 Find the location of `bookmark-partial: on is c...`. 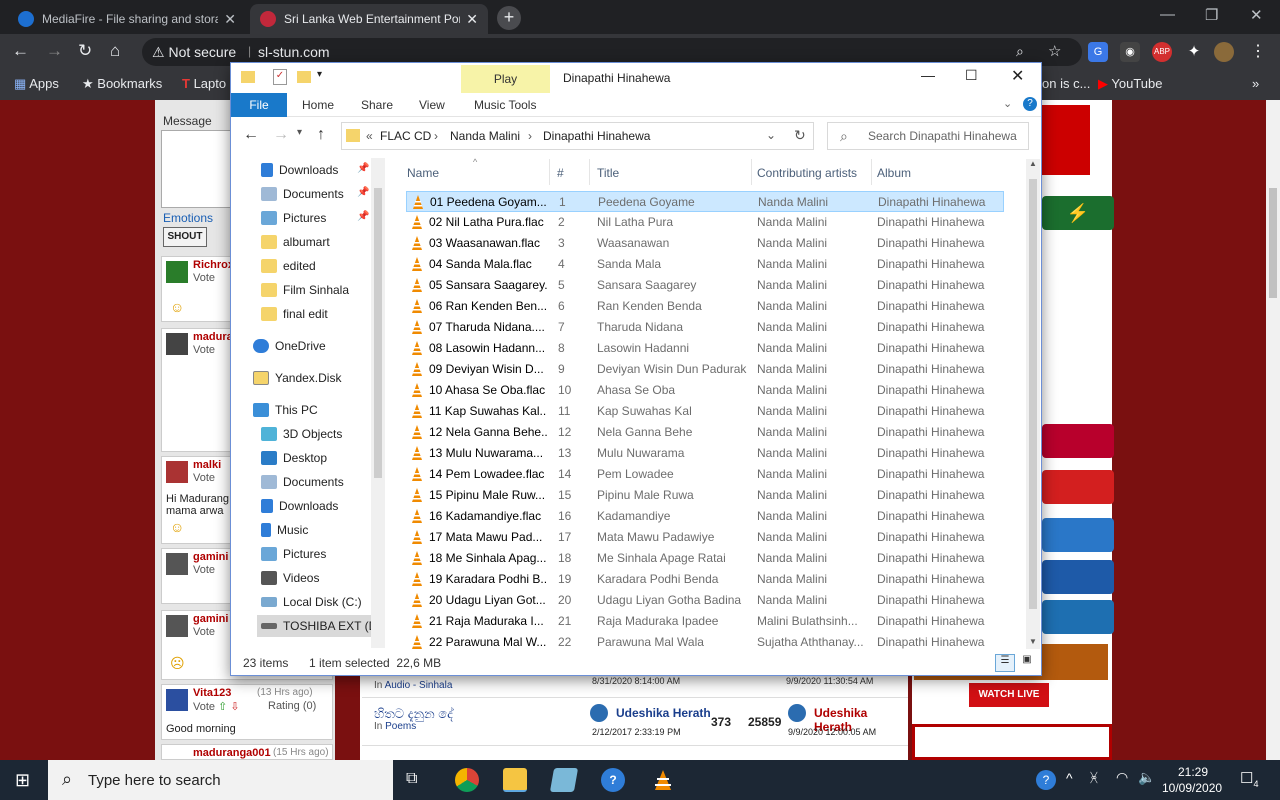

bookmark-partial: on is c... is located at coordinates (1066, 83).